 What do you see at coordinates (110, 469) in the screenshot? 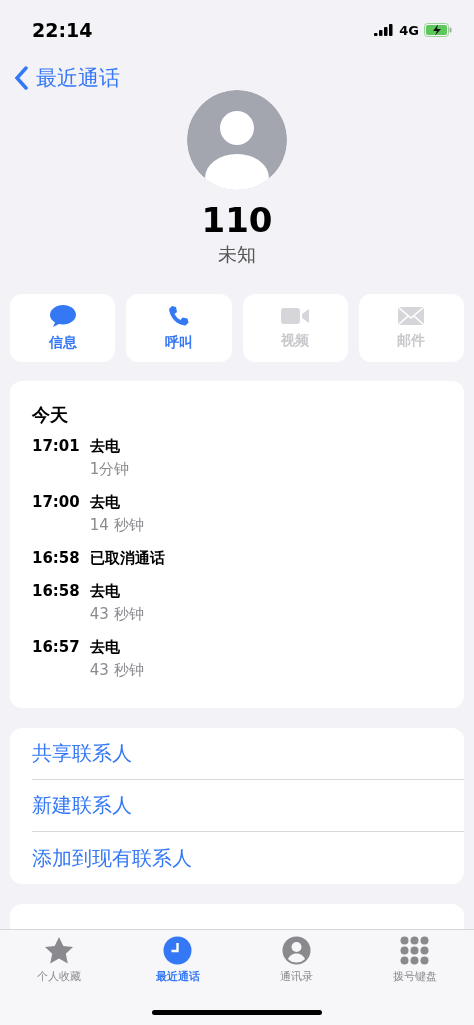
I see `call-duration: 1分钟` at bounding box center [110, 469].